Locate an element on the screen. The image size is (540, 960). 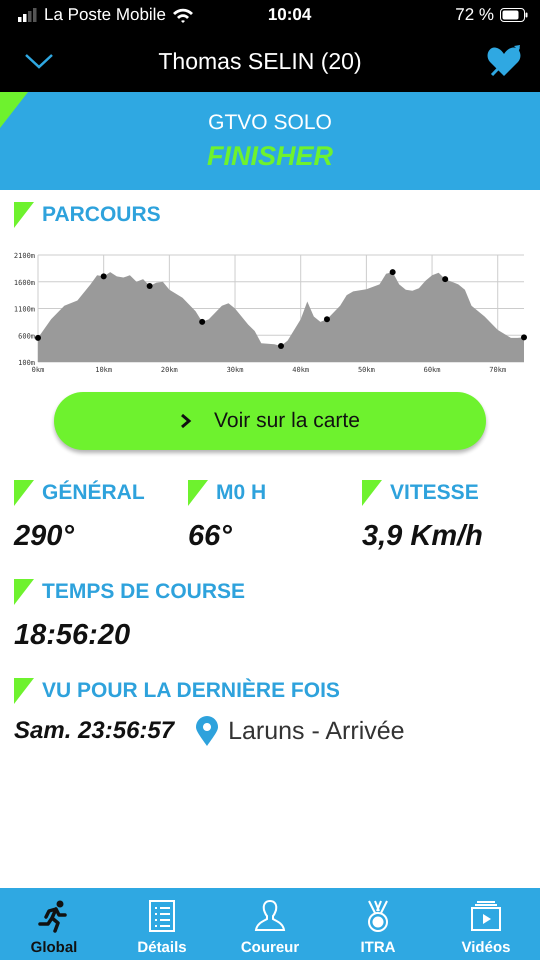
section-heading: VU POUR LA DERNIÈRE FOIS is located at coordinates (191, 691).